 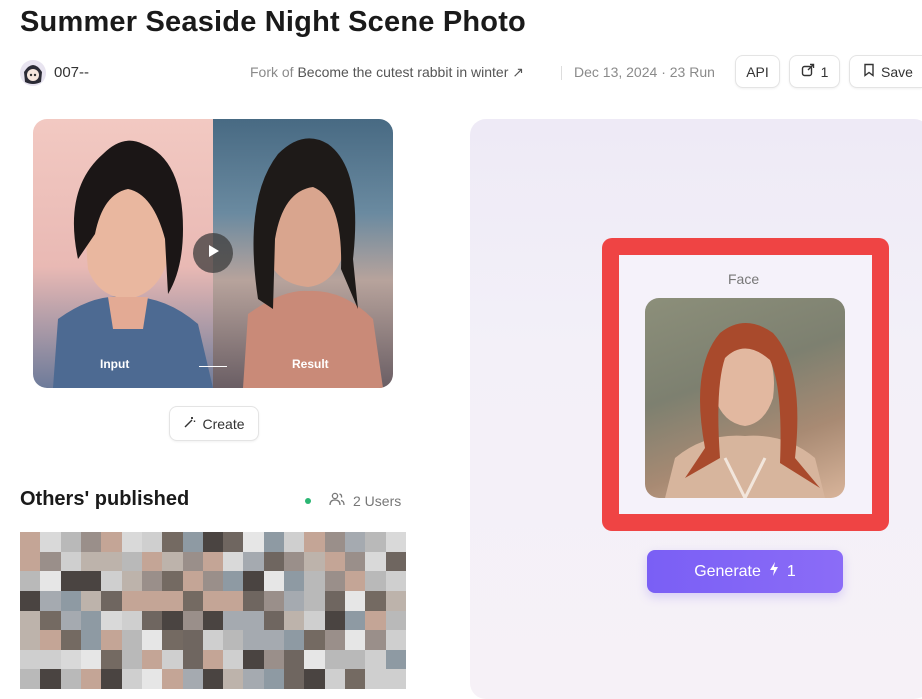 What do you see at coordinates (692, 72) in the screenshot?
I see `run-count: 23 Run` at bounding box center [692, 72].